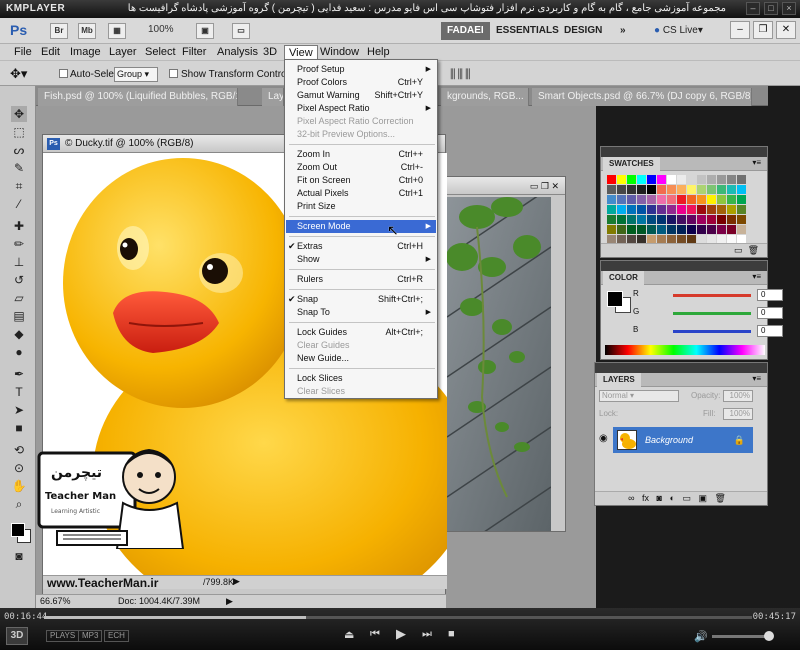 Image resolution: width=800 pixels, height=650 pixels. Describe the element at coordinates (19, 428) in the screenshot. I see `shape-tool-icon: ■` at that location.